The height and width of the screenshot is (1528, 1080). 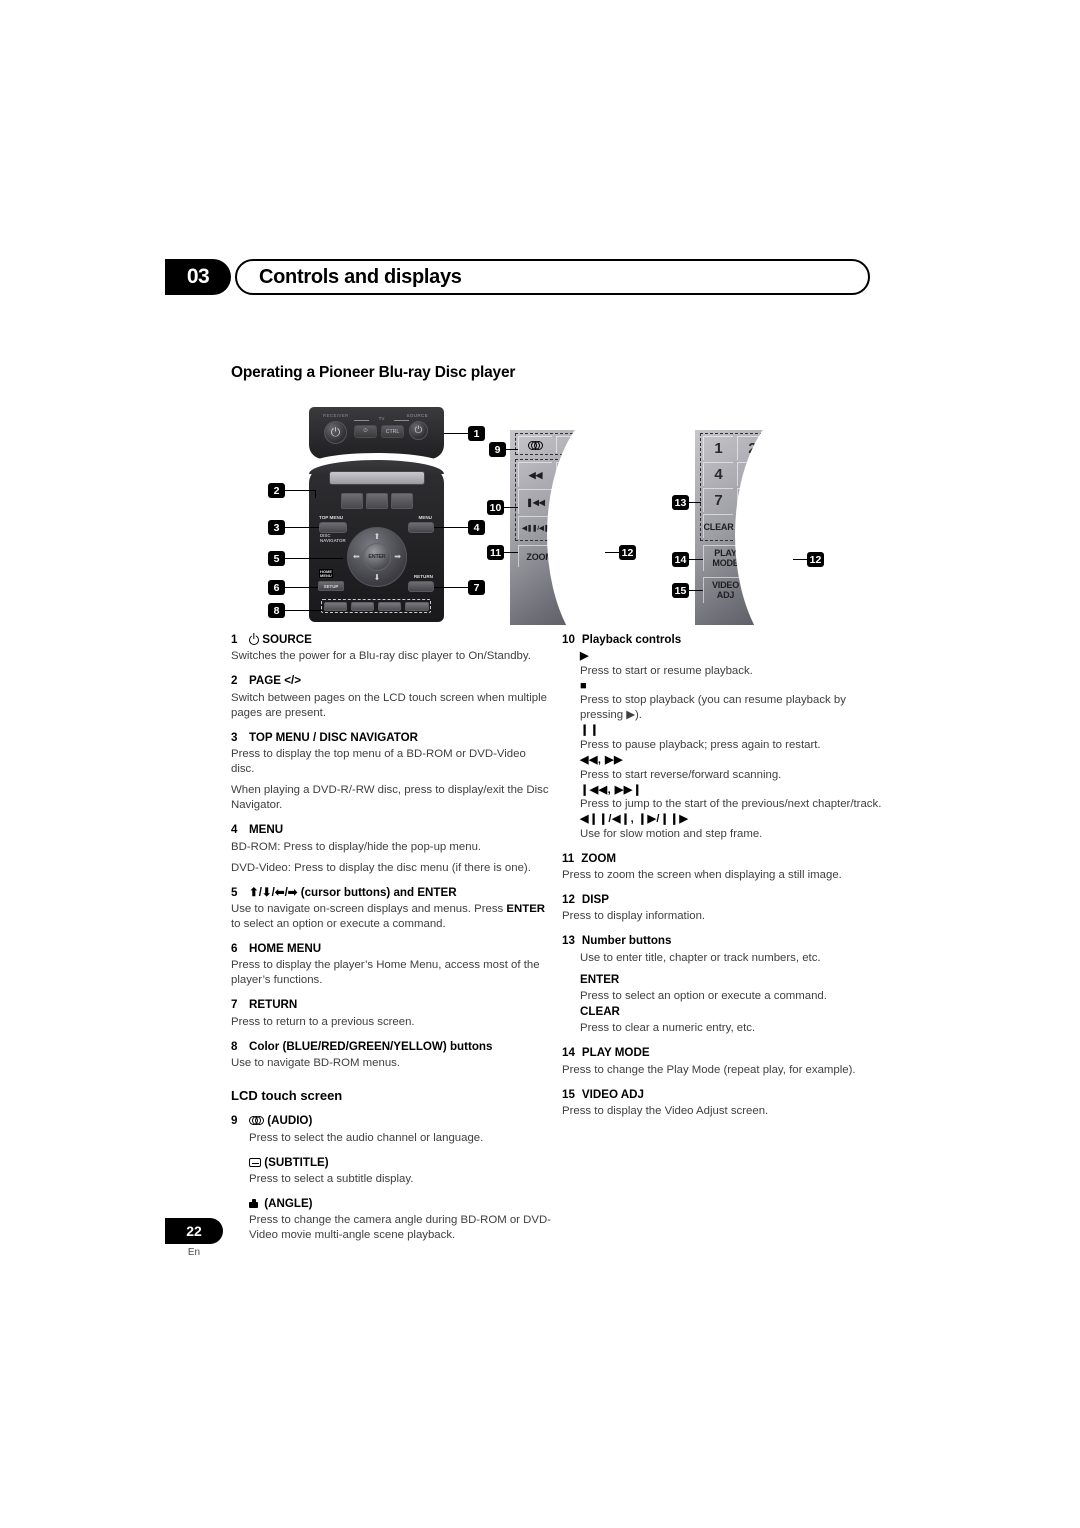 What do you see at coordinates (381, 420) in the screenshot?
I see `tv-rail: TV` at bounding box center [381, 420].